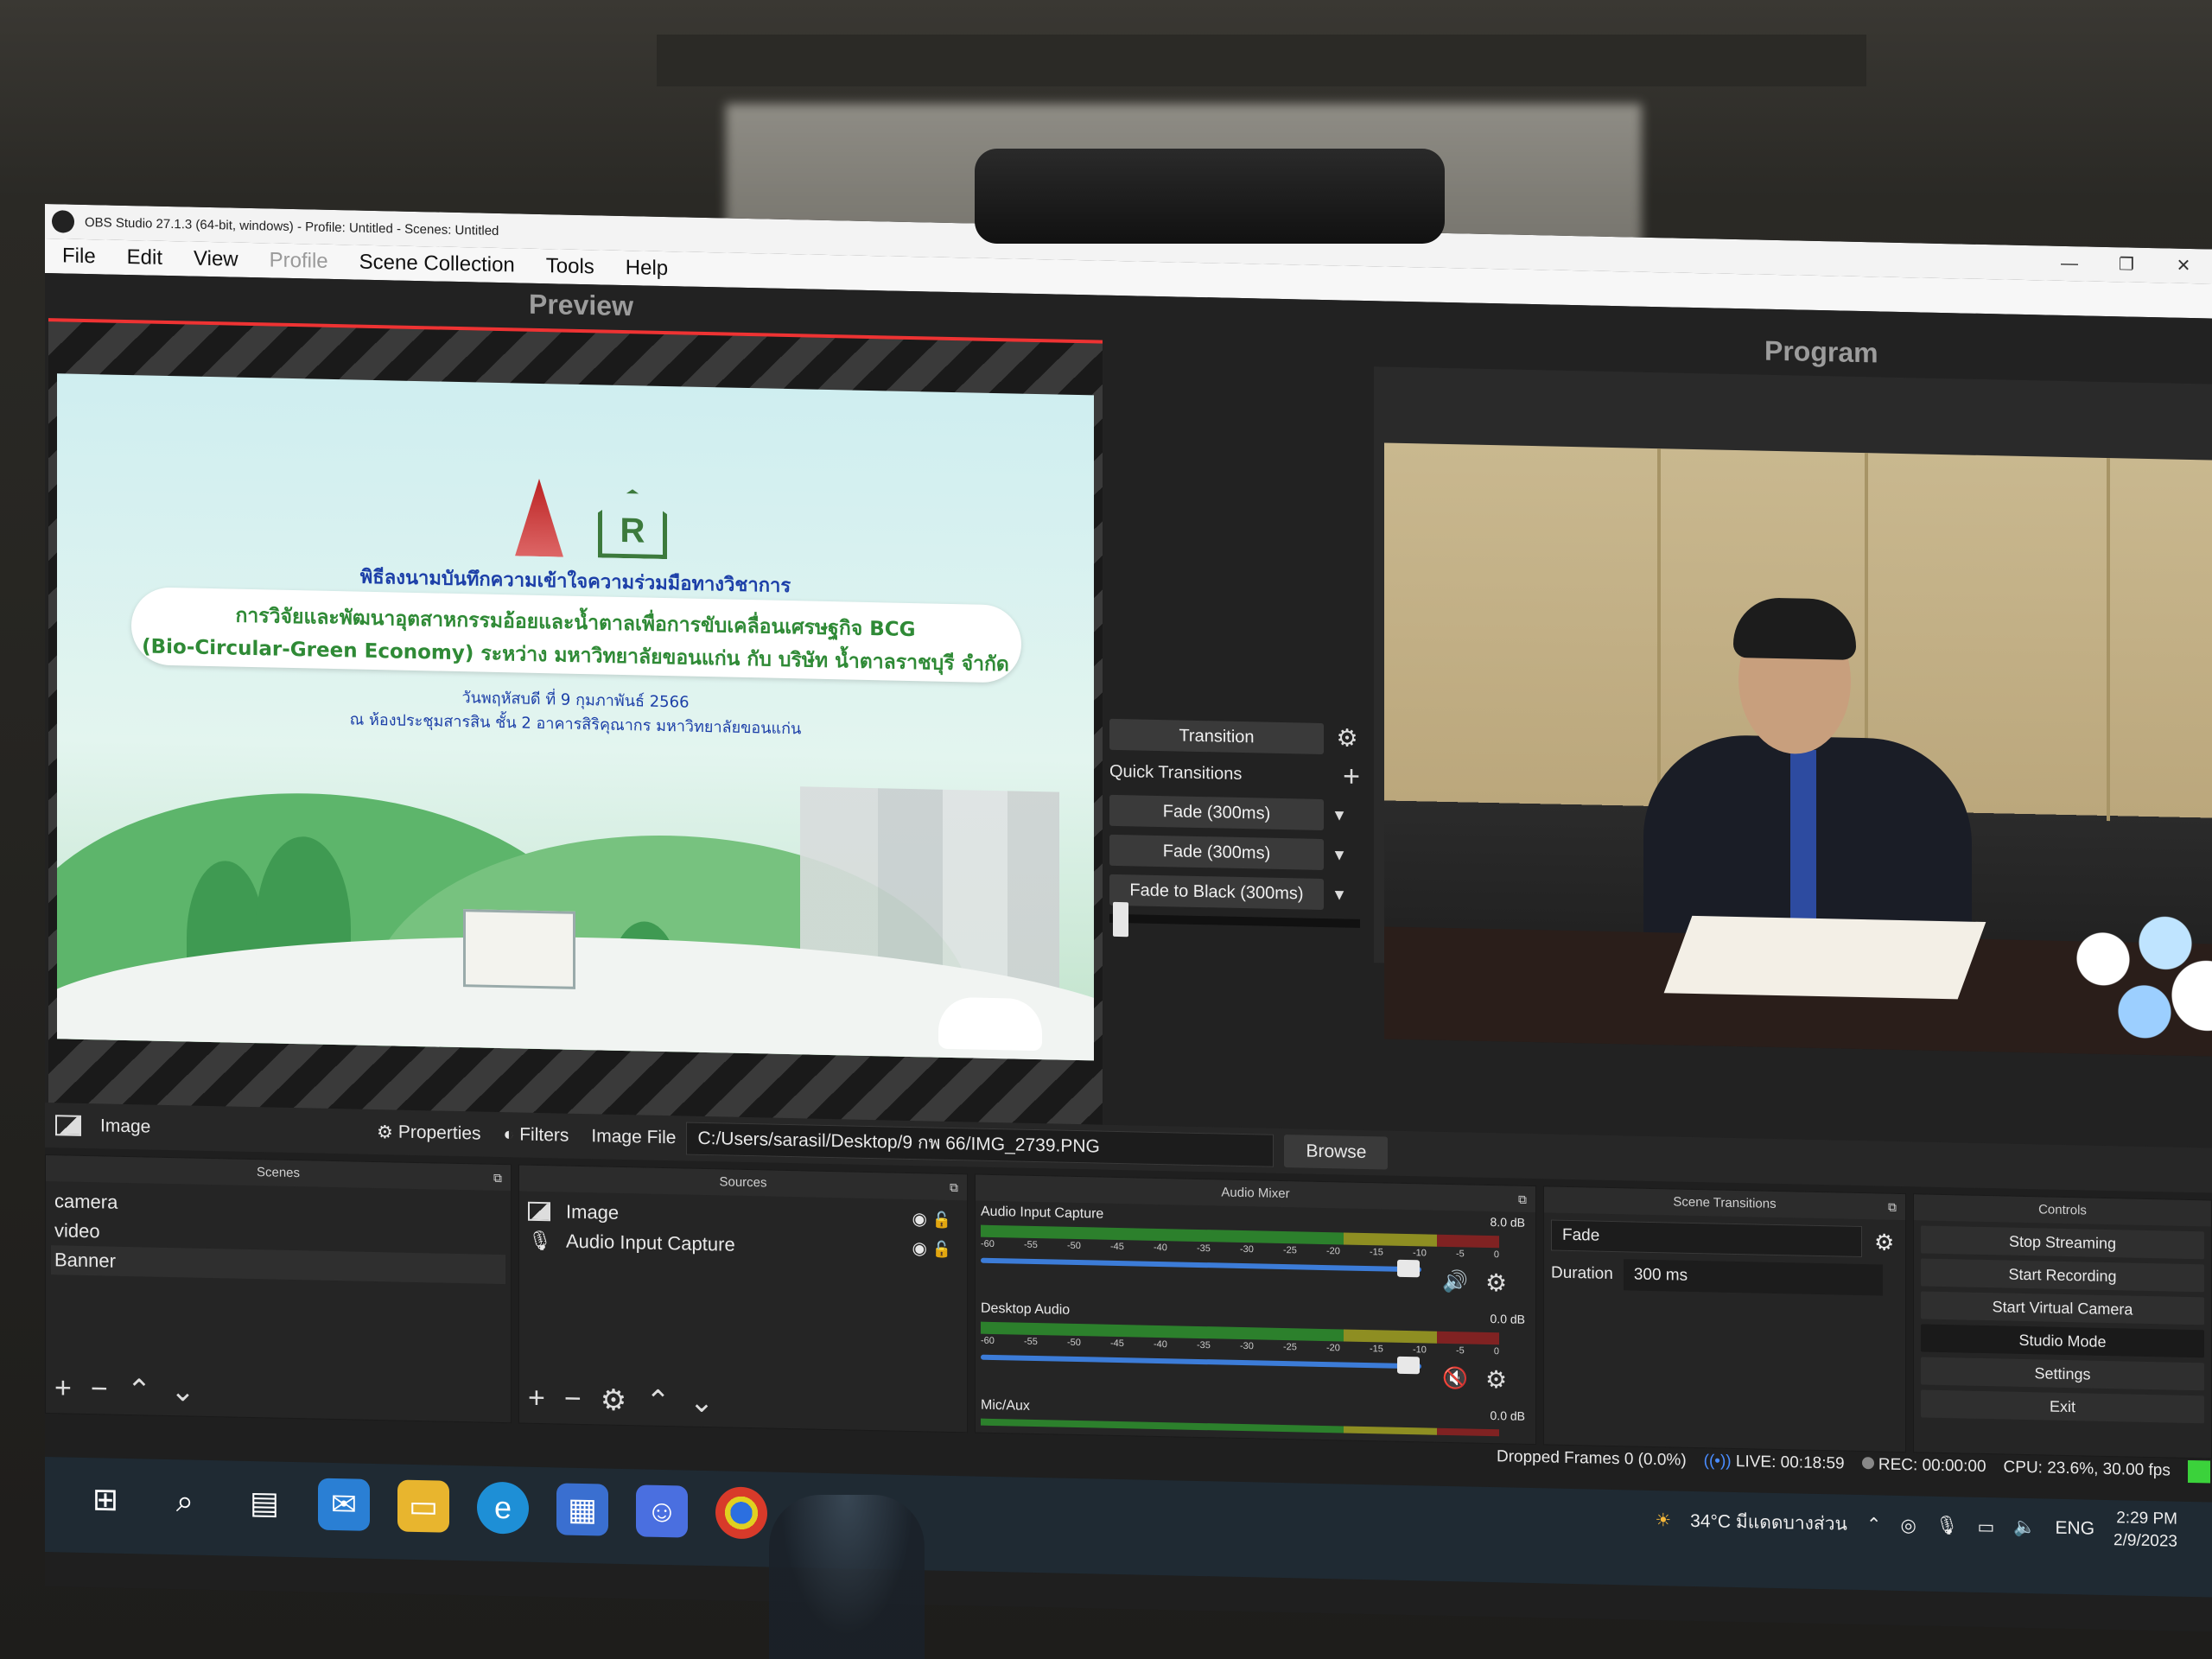  Describe the element at coordinates (68, 1125) in the screenshot. I see `image-source-icon` at that location.